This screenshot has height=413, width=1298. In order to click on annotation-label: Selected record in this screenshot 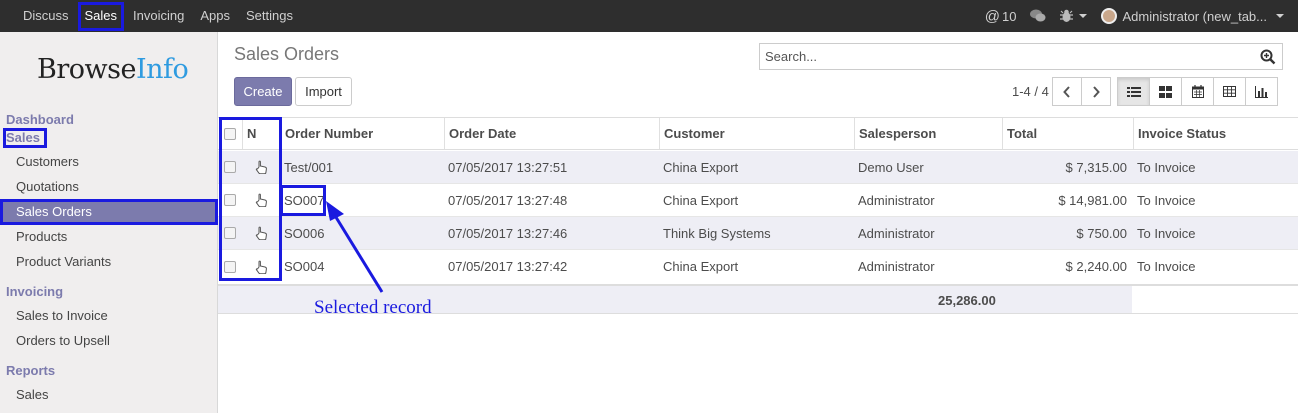, I will do `click(373, 307)`.